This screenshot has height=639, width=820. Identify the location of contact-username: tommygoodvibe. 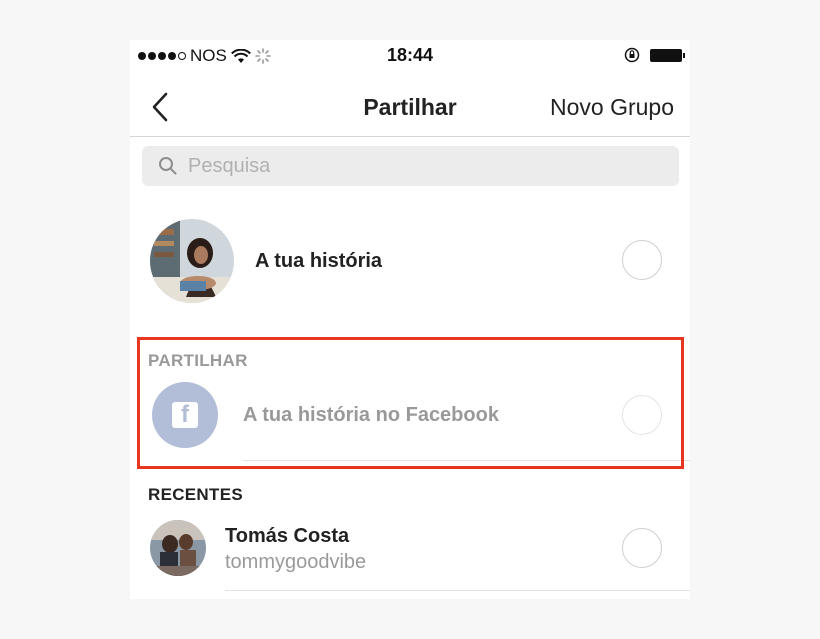
(296, 562).